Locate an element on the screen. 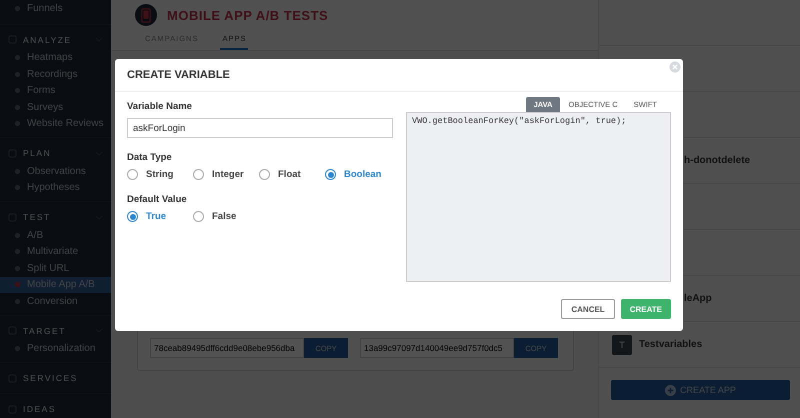  app-name: Testvariables is located at coordinates (670, 344).